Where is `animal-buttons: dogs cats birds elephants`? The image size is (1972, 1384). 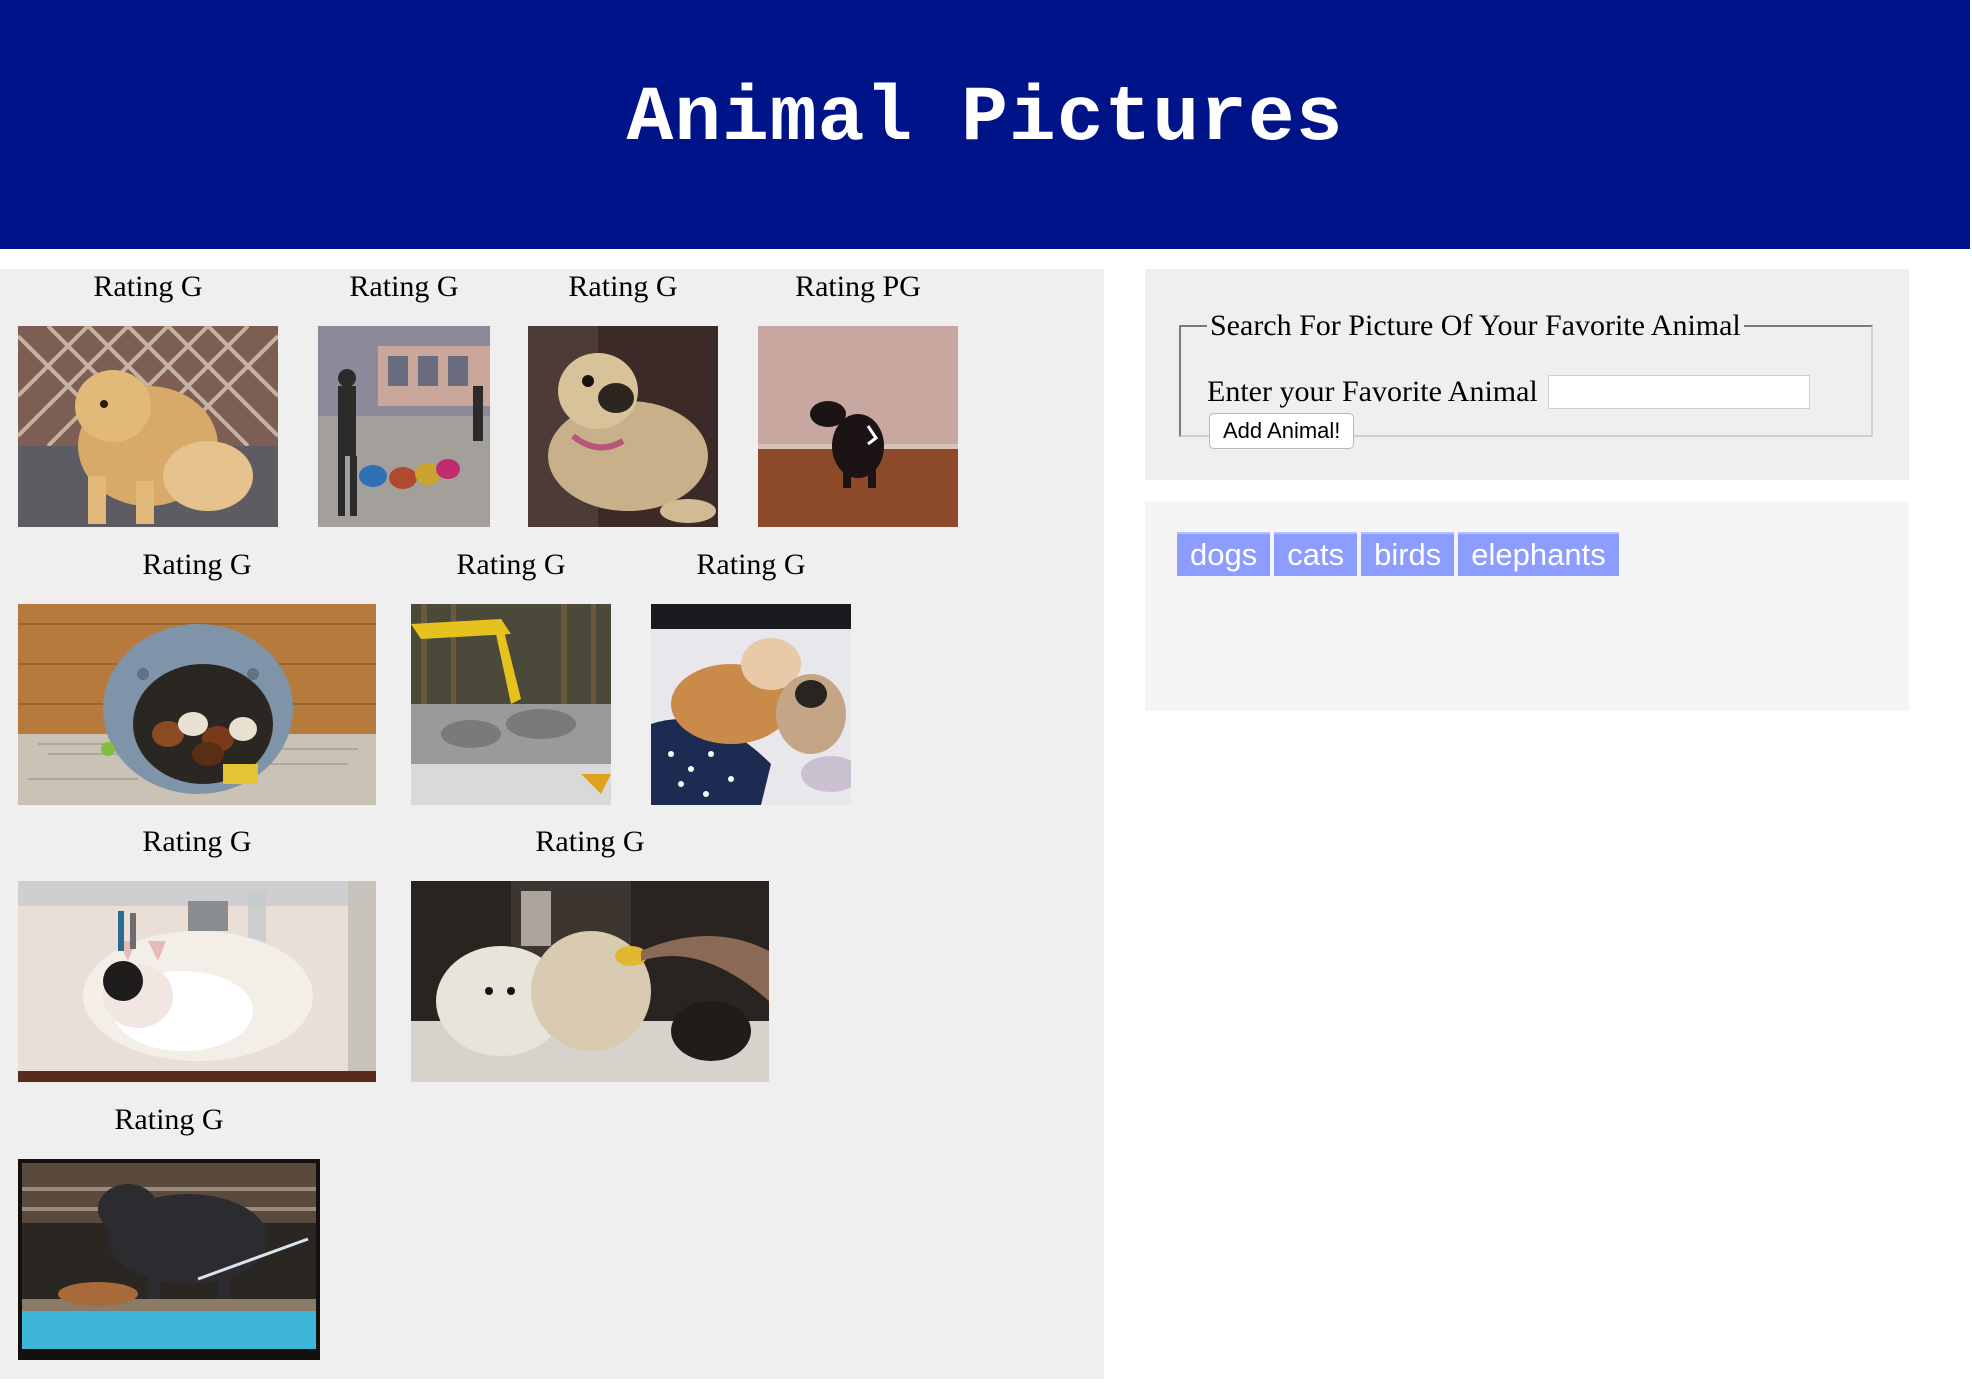
animal-buttons: dogs cats birds elephants is located at coordinates (1398, 554).